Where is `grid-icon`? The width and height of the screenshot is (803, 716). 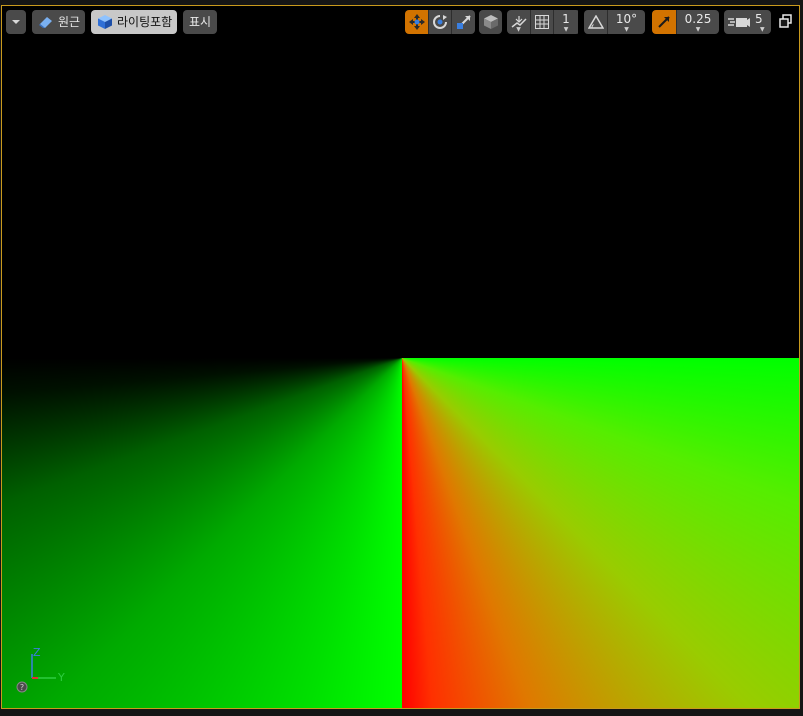
grid-icon is located at coordinates (542, 22).